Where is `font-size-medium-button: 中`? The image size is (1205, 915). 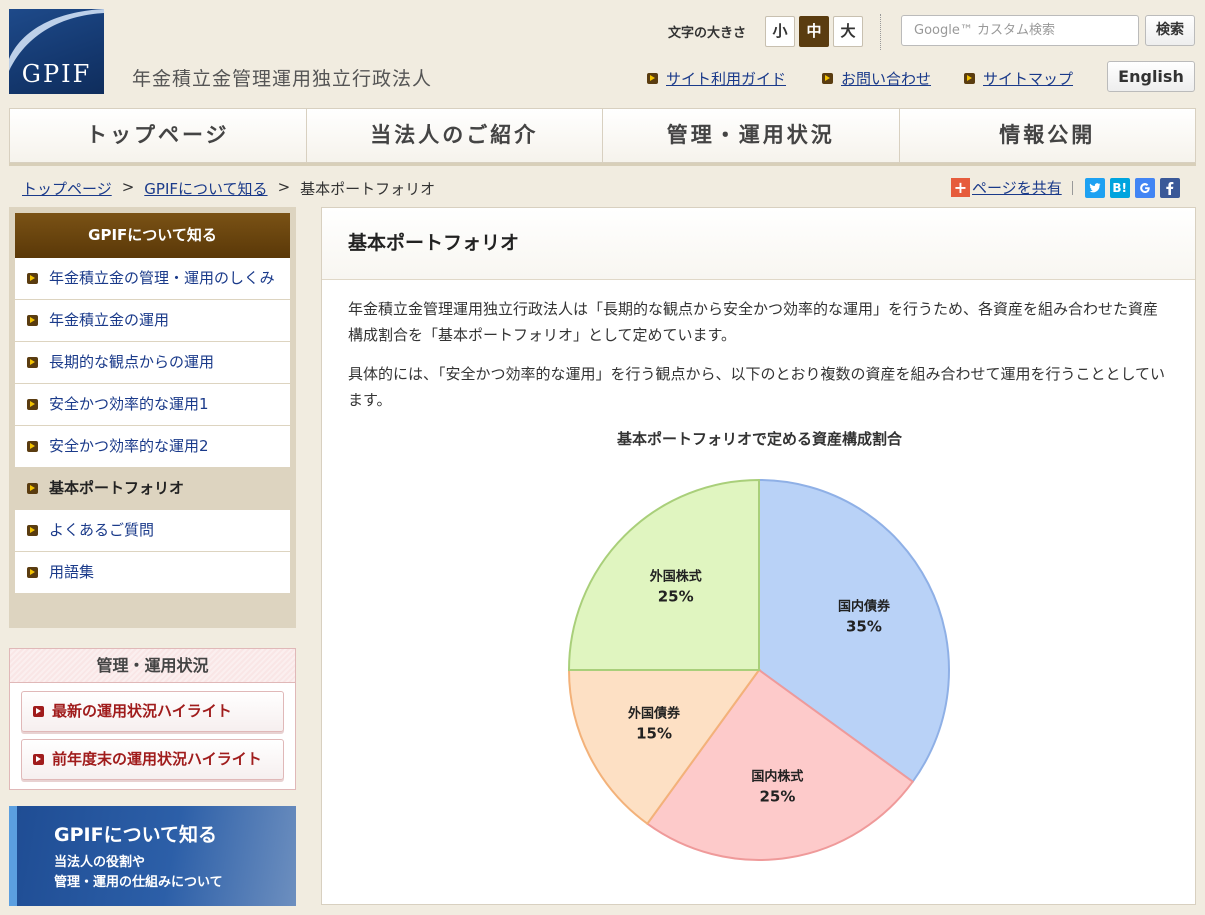 font-size-medium-button: 中 is located at coordinates (814, 31).